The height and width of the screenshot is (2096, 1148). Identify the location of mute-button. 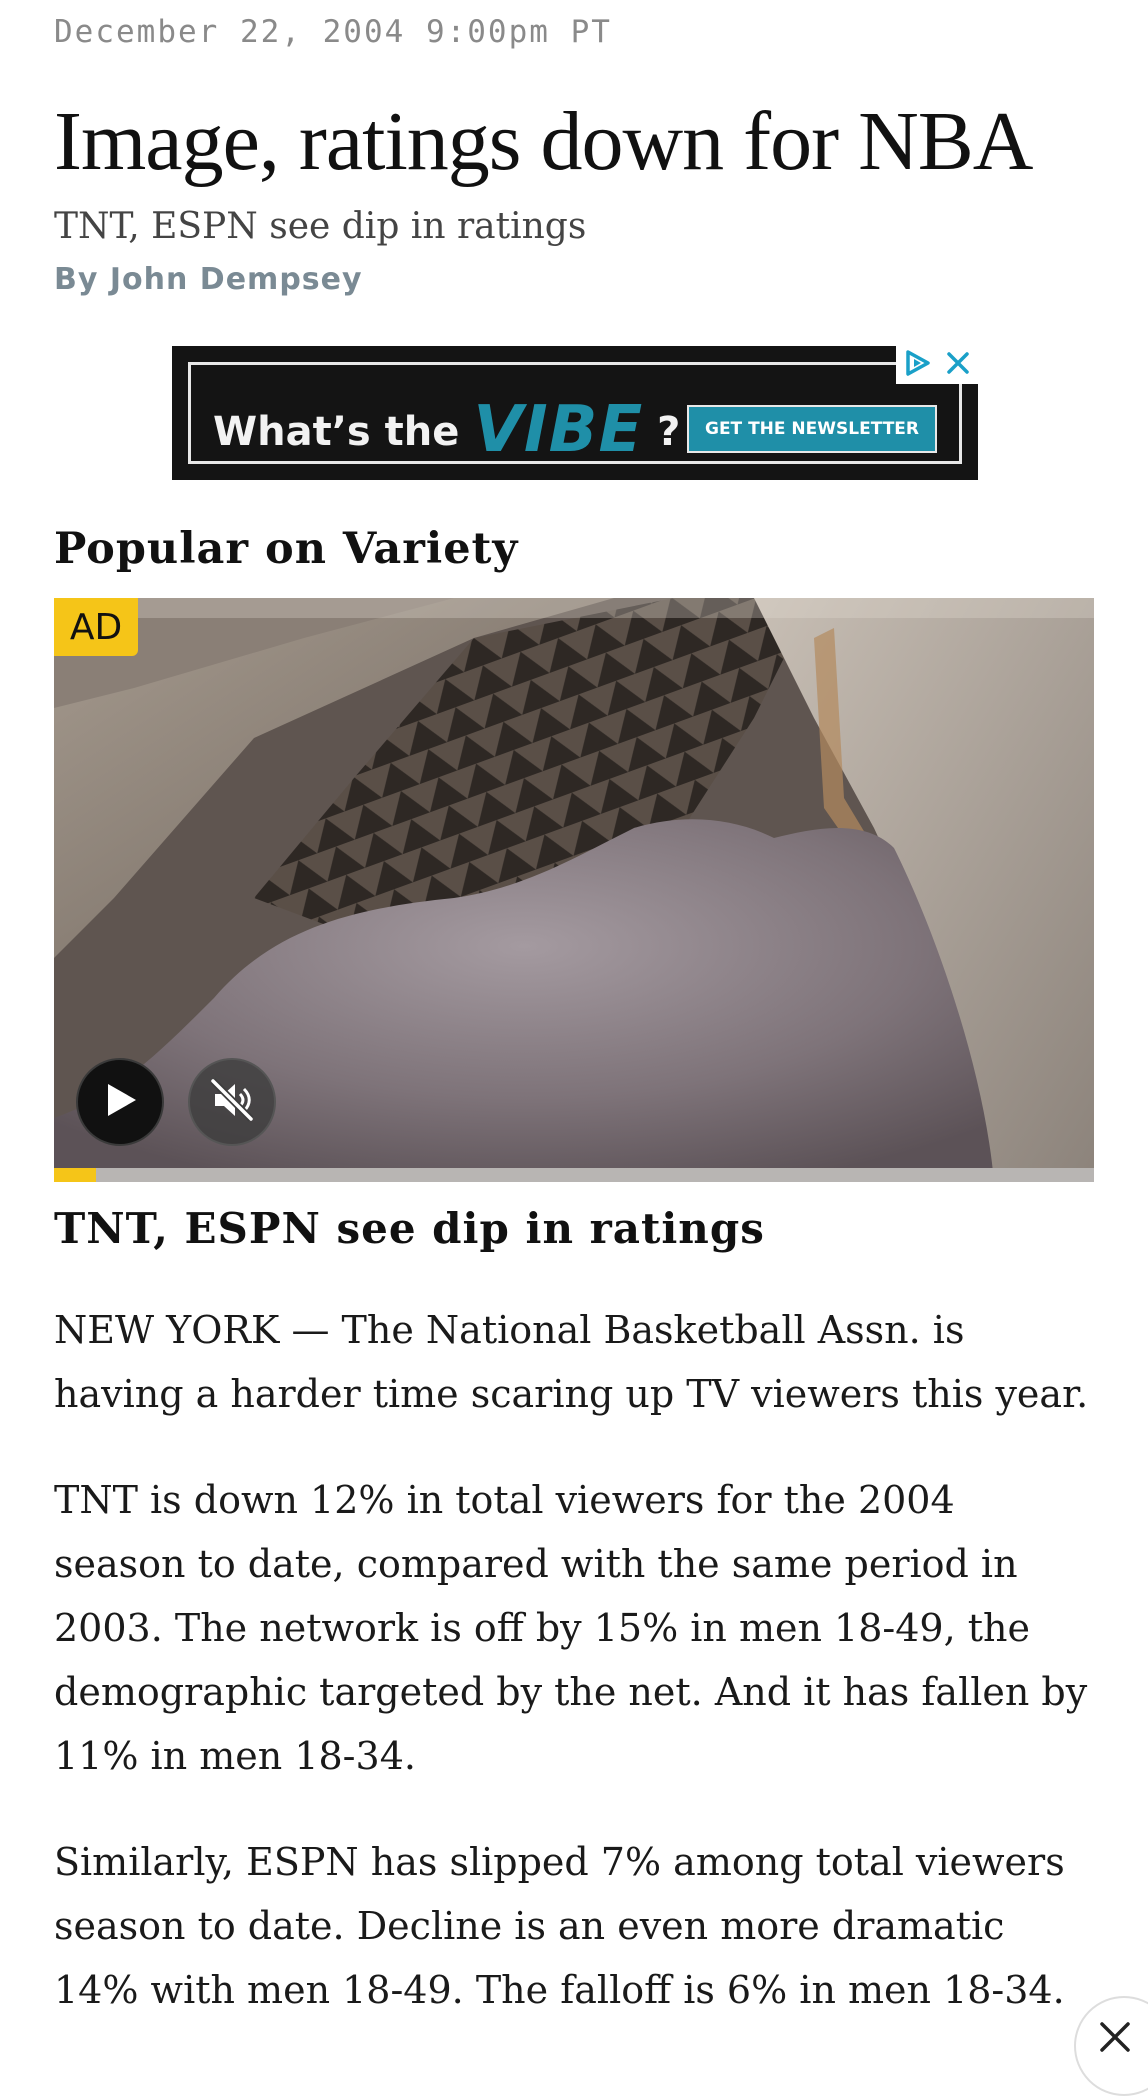
(232, 1102).